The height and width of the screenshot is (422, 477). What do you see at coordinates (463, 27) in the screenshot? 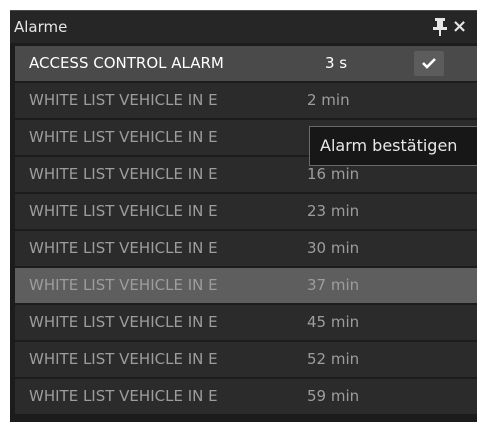
I see `close-icon: ×` at bounding box center [463, 27].